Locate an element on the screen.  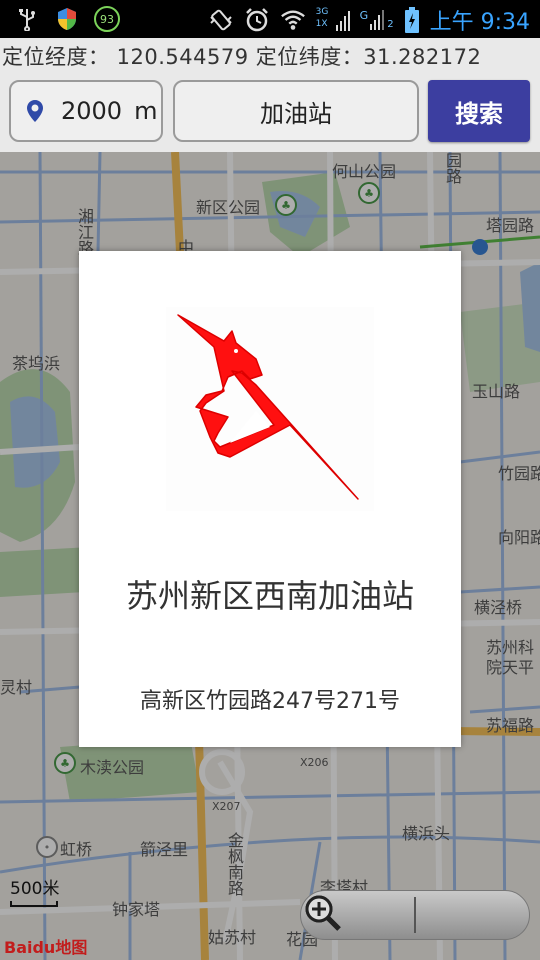
zoom-control is located at coordinates (415, 915).